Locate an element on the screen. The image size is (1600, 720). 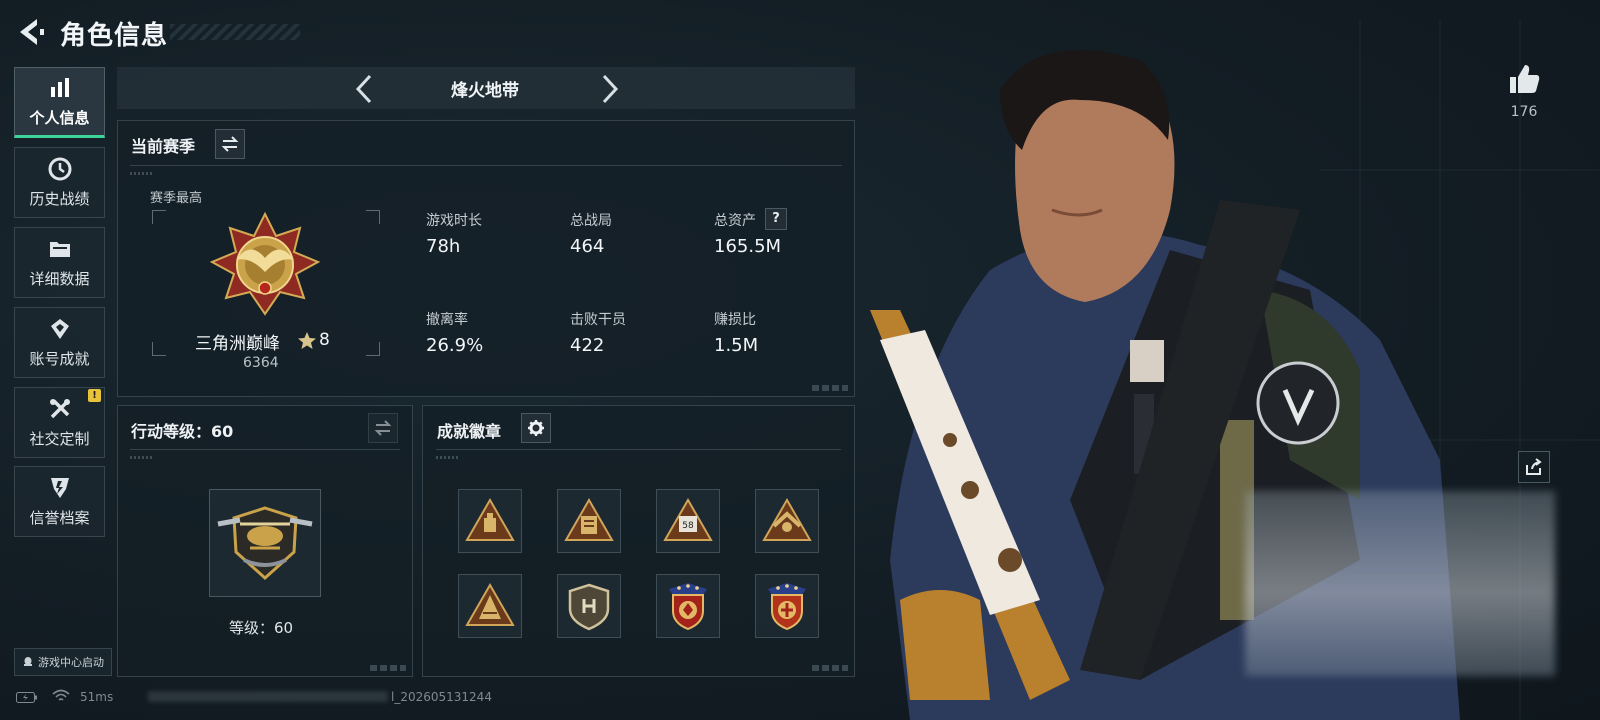
sidebar-item-history: 历史战绩 is located at coordinates (59, 182).